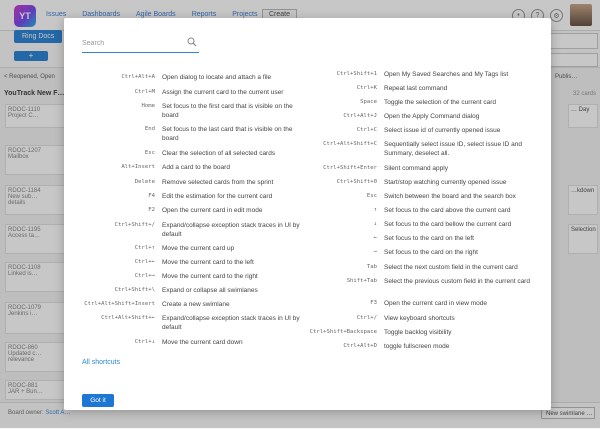 The height and width of the screenshot is (429, 600). What do you see at coordinates (431, 252) in the screenshot?
I see `shortcut-description: Set focus to the card on the right` at bounding box center [431, 252].